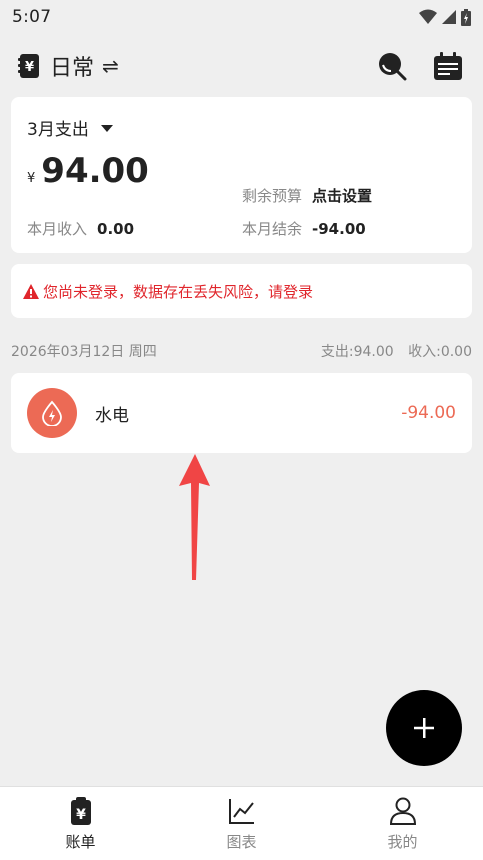  Describe the element at coordinates (110, 66) in the screenshot. I see `swap-ledger-icon: ⇌` at that location.